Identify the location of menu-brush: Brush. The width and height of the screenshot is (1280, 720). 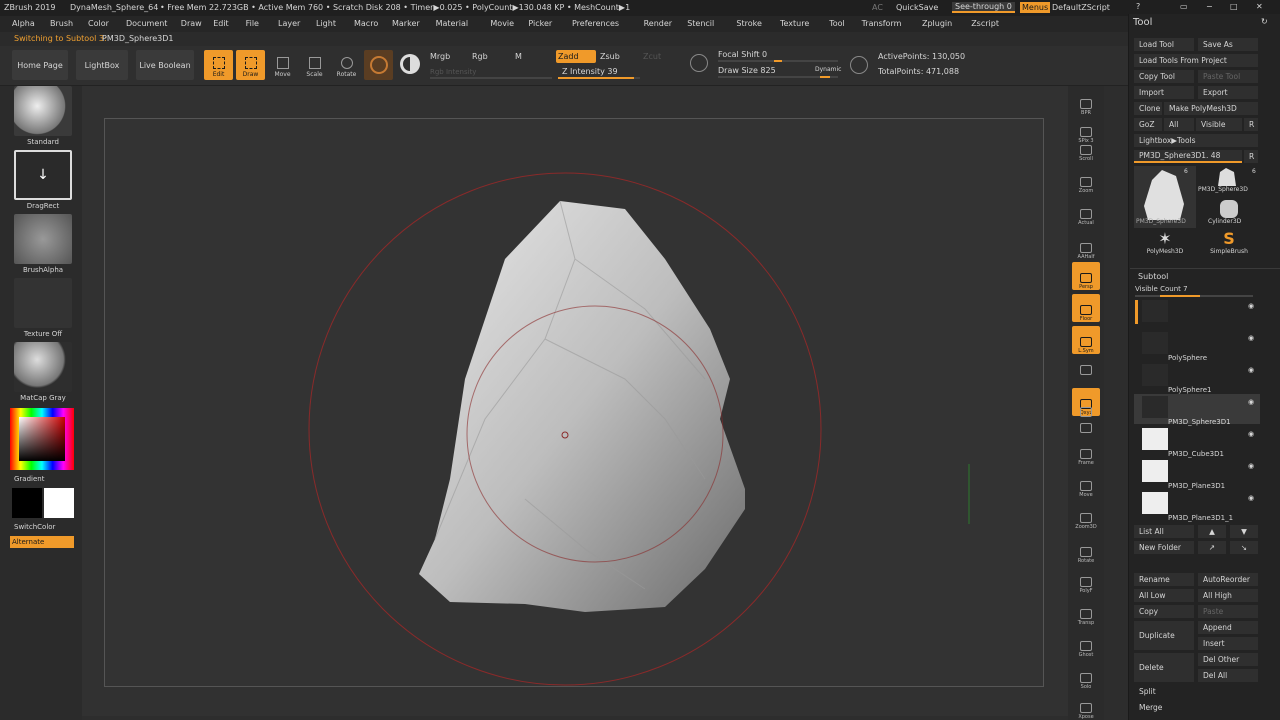
(61, 23).